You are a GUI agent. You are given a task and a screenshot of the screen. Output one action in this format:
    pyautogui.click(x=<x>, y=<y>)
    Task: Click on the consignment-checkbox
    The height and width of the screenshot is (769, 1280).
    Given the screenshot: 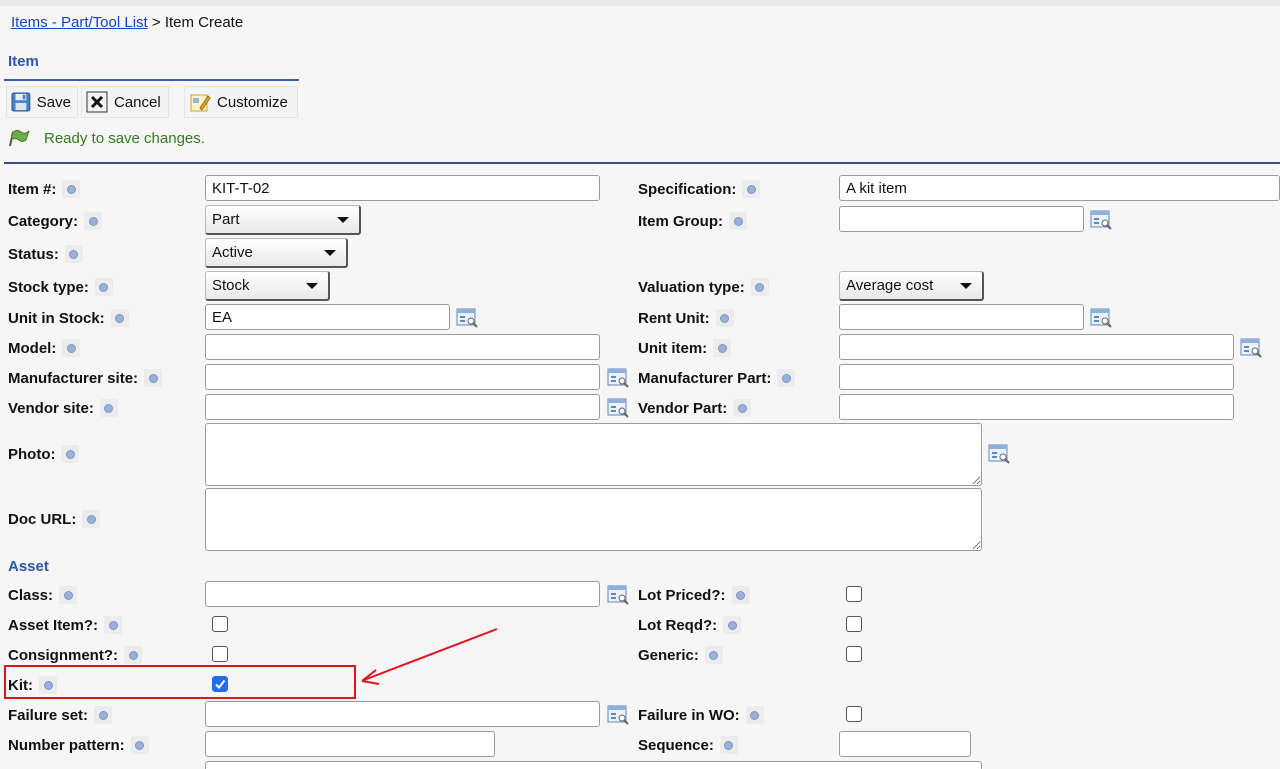 What is the action you would take?
    pyautogui.click(x=220, y=654)
    